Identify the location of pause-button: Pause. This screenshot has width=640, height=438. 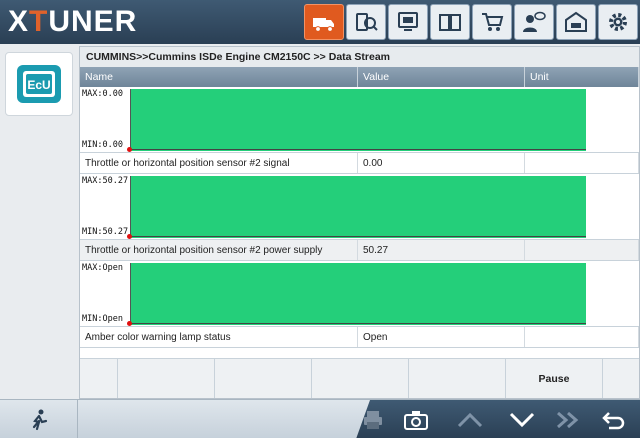
(554, 378).